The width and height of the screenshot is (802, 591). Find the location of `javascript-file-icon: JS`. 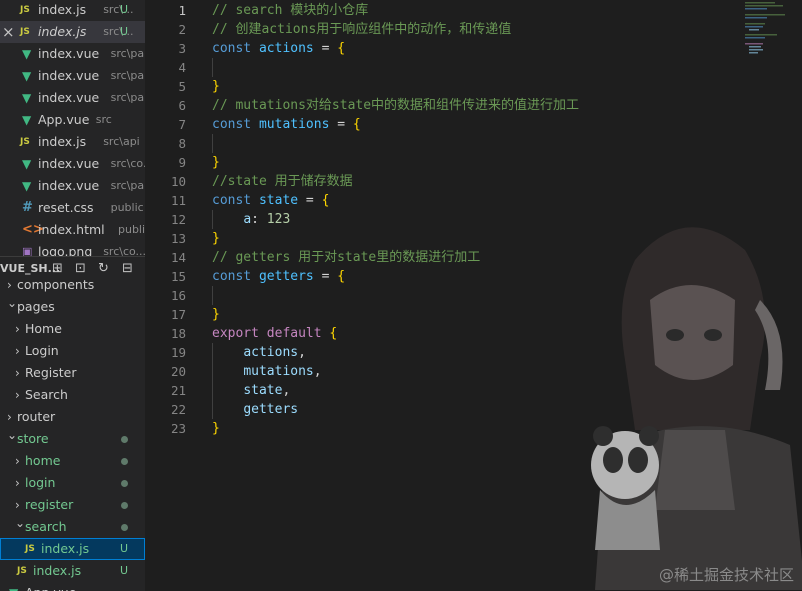

javascript-file-icon: JS is located at coordinates (30, 549).